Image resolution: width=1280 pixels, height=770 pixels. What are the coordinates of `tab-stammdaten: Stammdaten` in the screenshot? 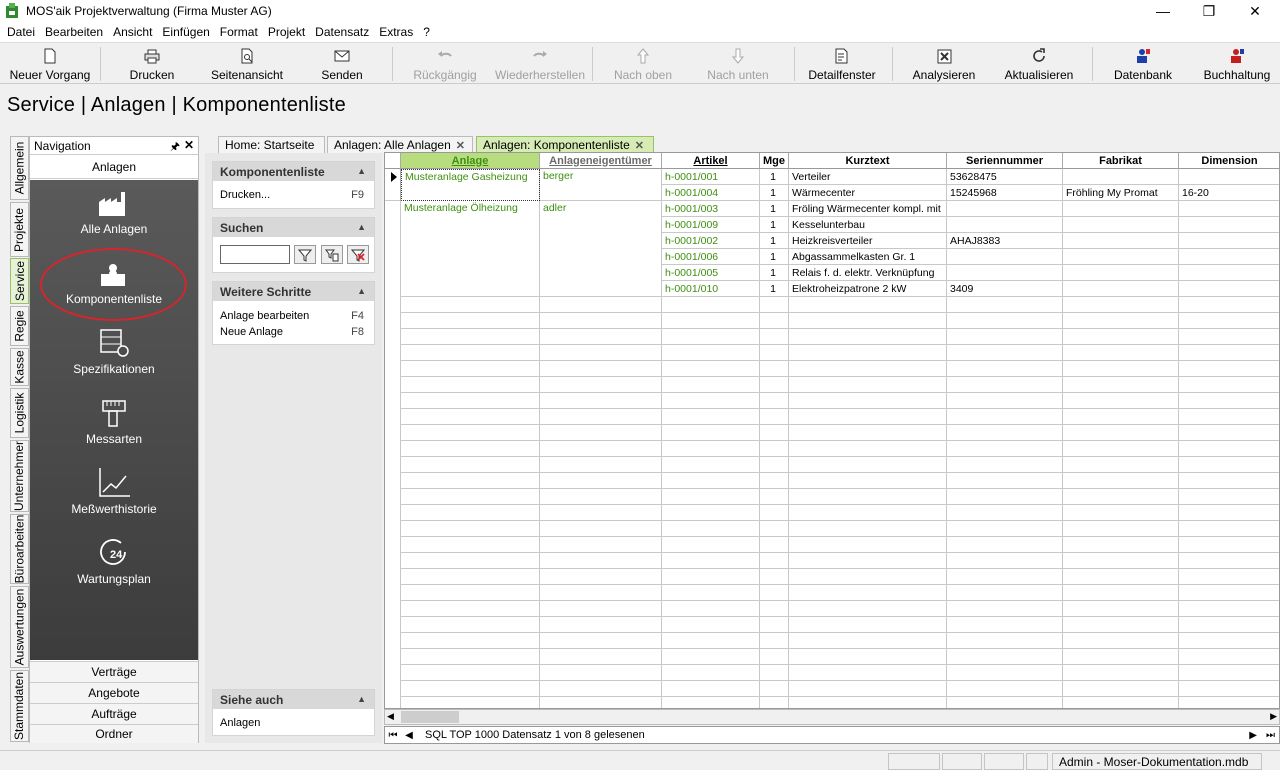 It's located at (19, 706).